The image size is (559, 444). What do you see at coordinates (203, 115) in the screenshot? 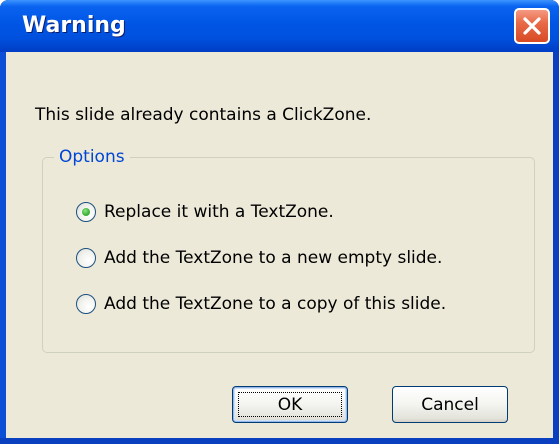
I see `warning-message: This slide already contains a ClickZone.` at bounding box center [203, 115].